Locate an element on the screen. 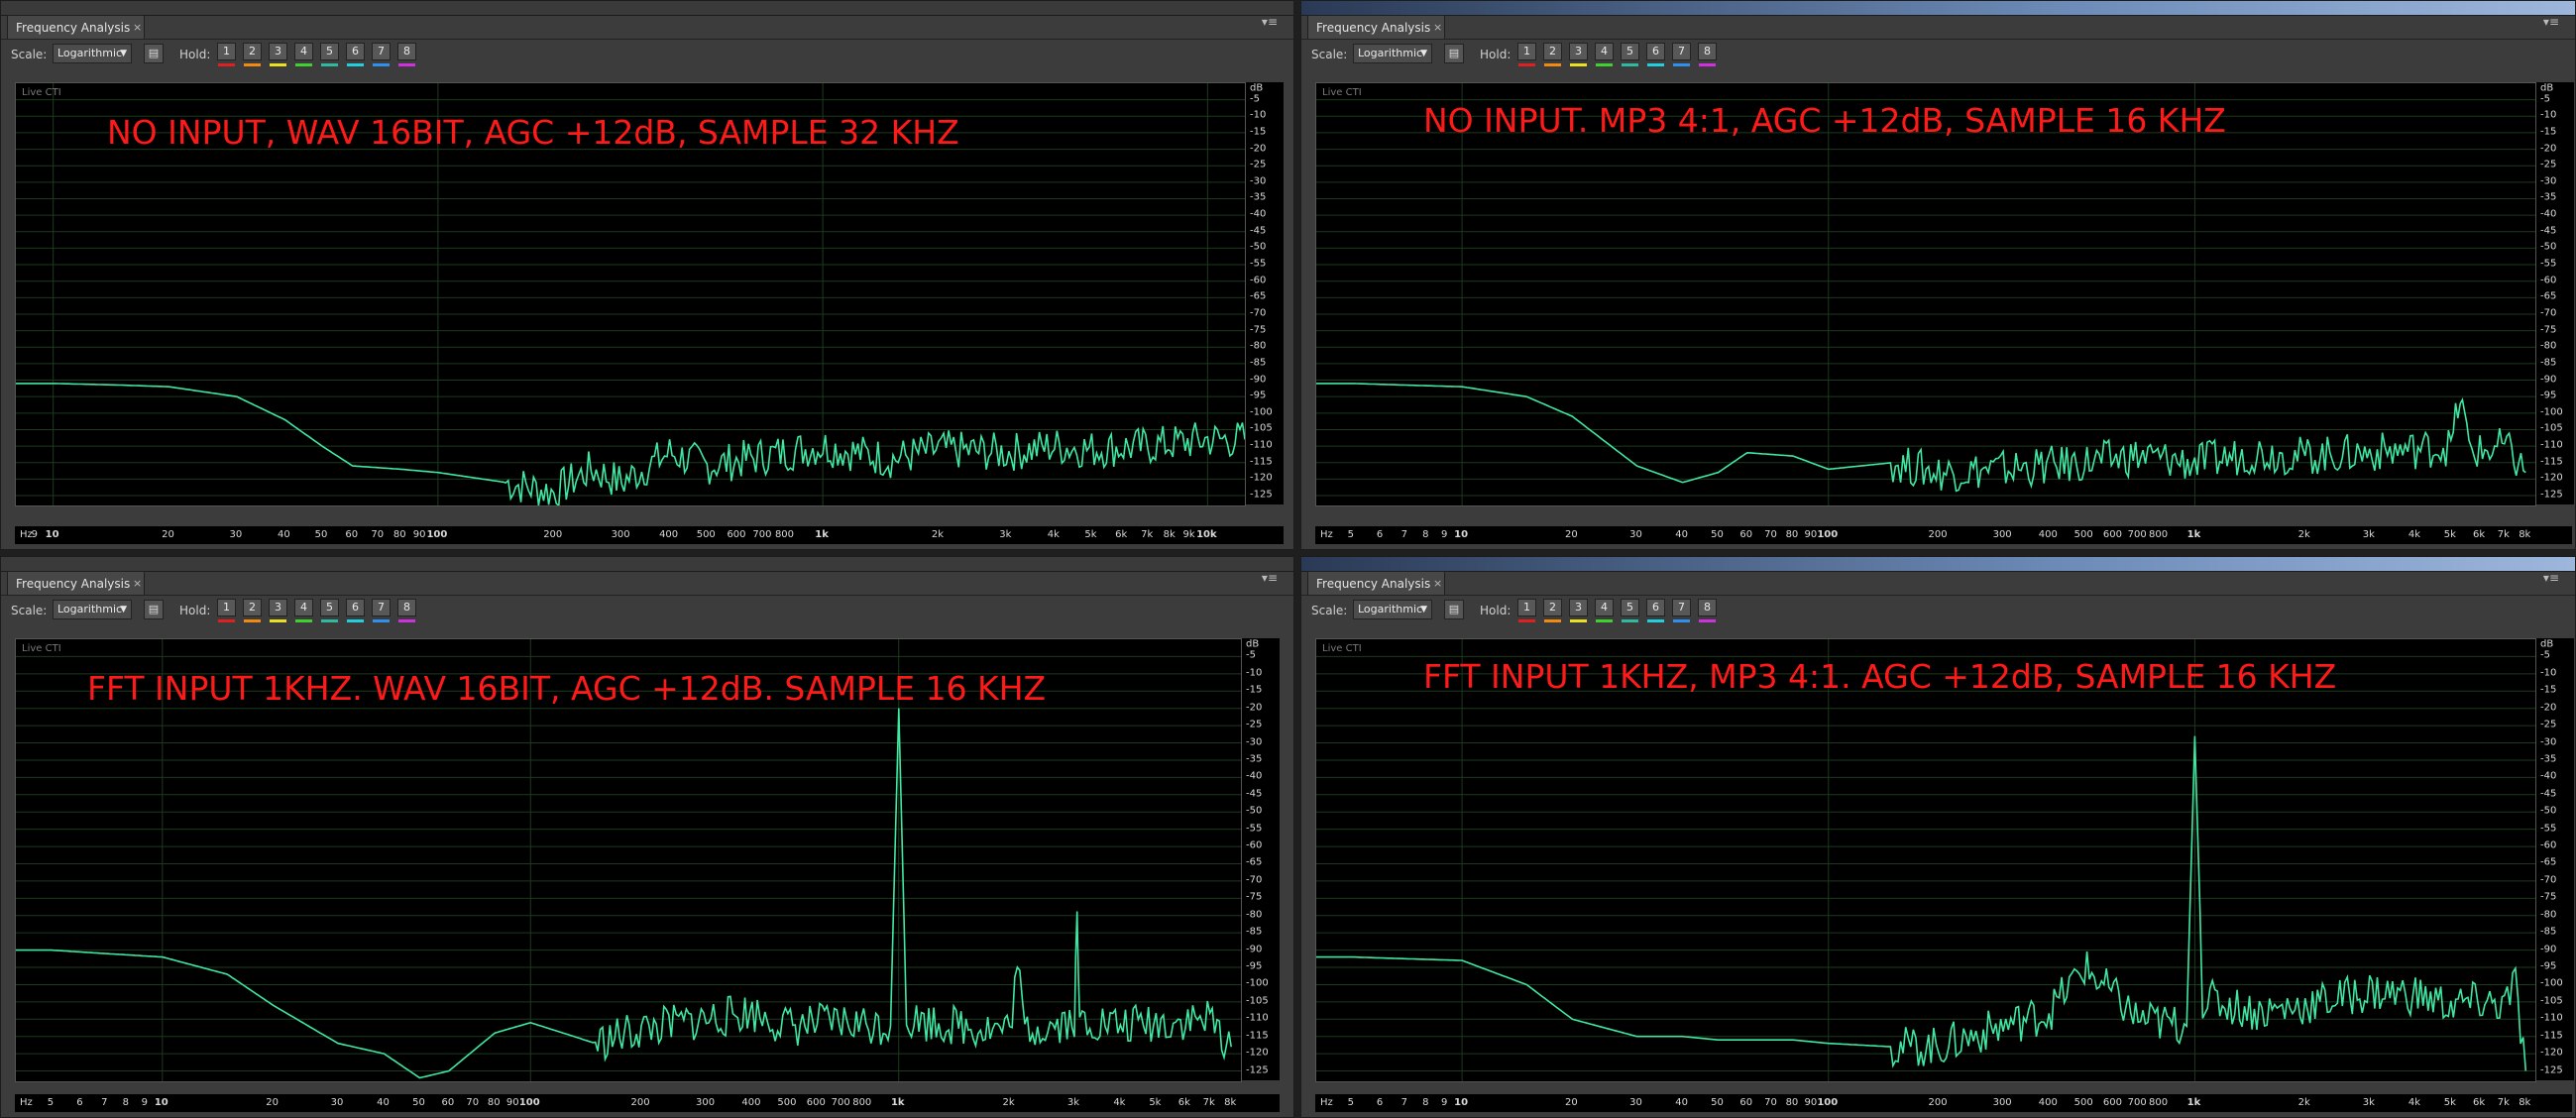 The width and height of the screenshot is (2576, 1118). tab-label: Frequency Analysis is located at coordinates (73, 584).